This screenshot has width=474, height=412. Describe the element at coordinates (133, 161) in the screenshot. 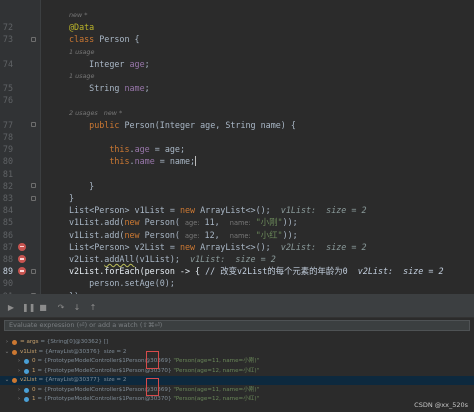

I see `code-text: this.name = name;` at that location.